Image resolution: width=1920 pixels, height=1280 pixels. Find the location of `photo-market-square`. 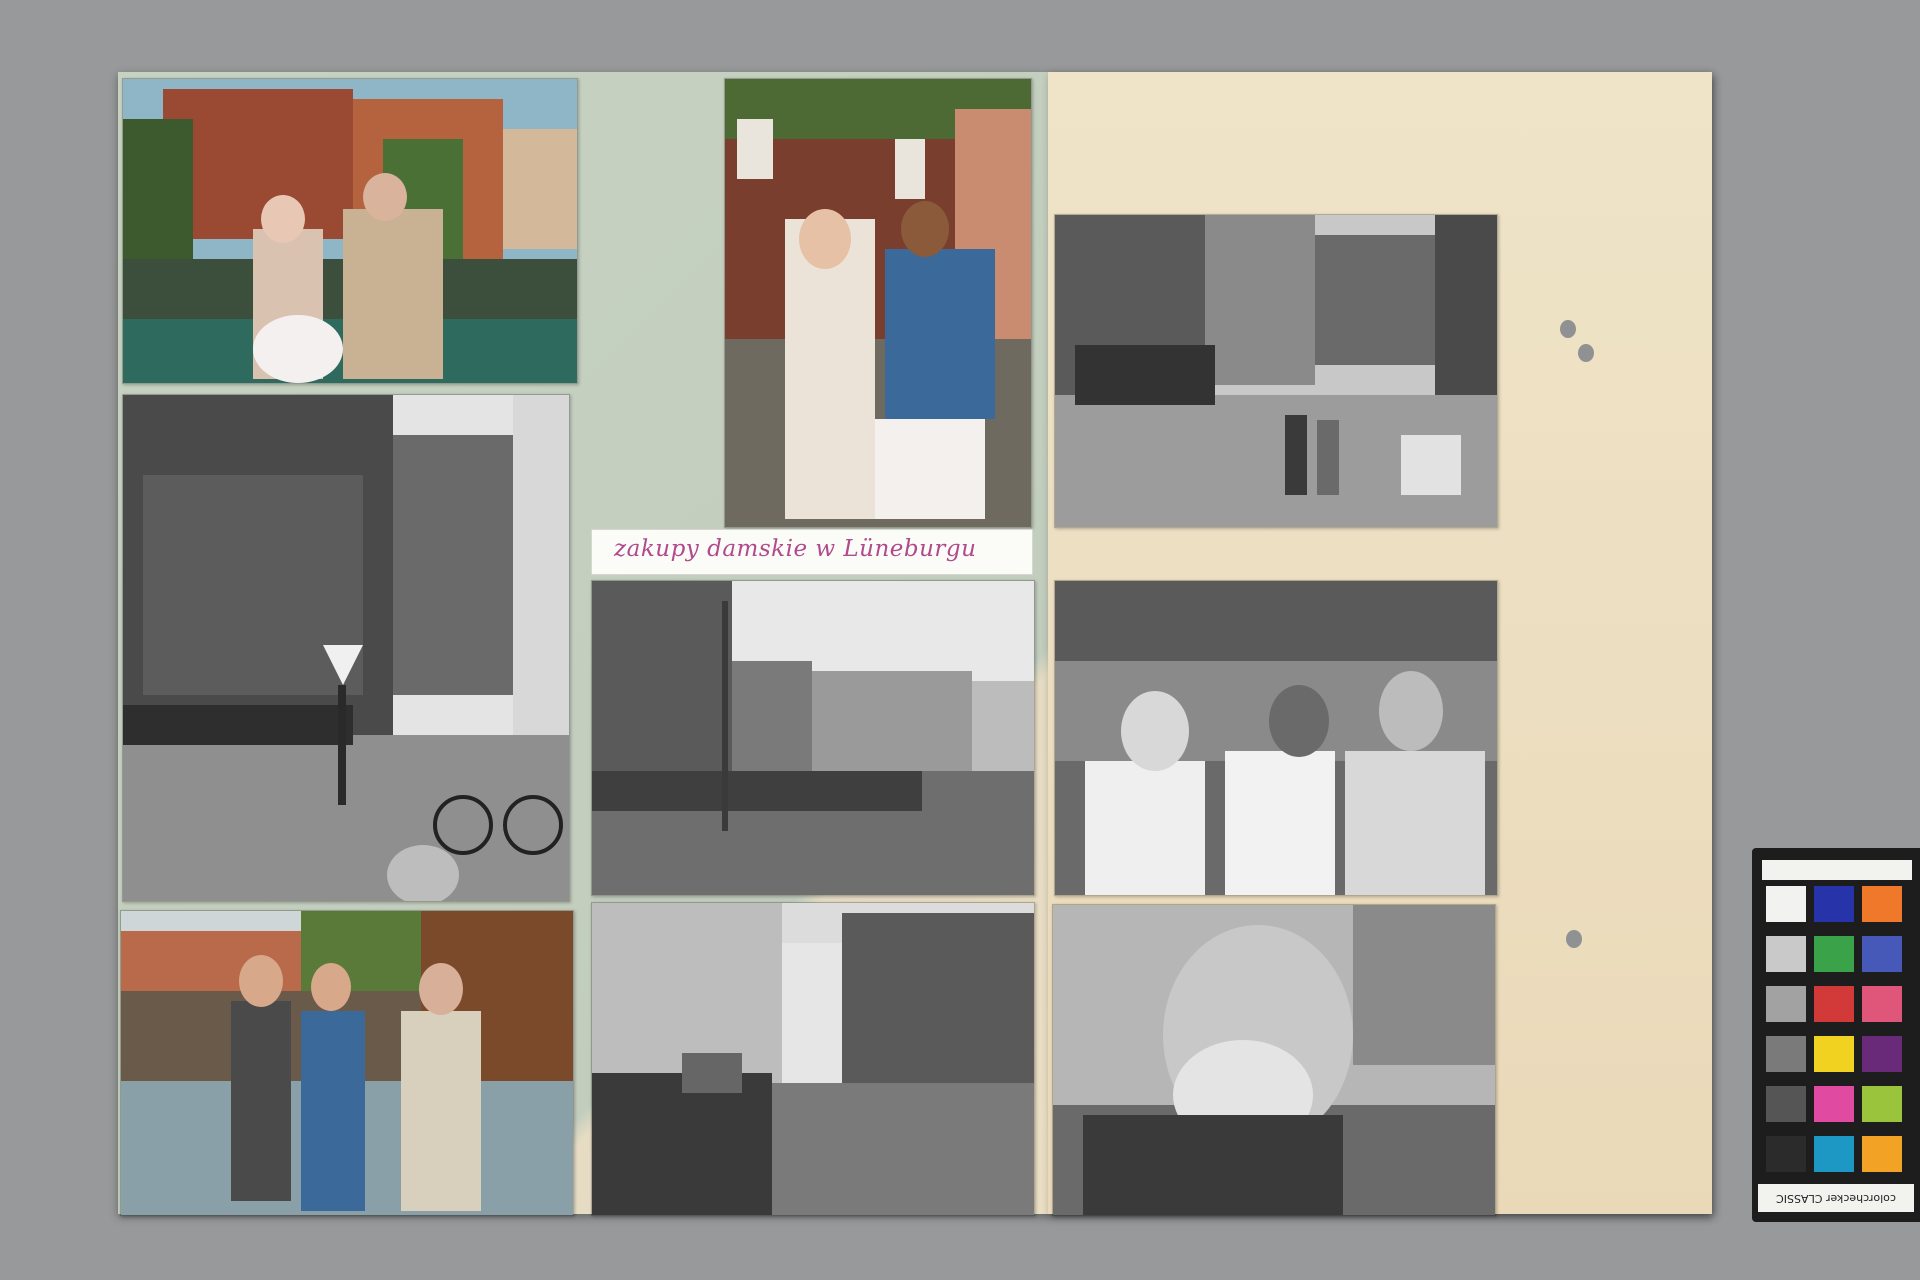

photo-market-square is located at coordinates (813, 738).